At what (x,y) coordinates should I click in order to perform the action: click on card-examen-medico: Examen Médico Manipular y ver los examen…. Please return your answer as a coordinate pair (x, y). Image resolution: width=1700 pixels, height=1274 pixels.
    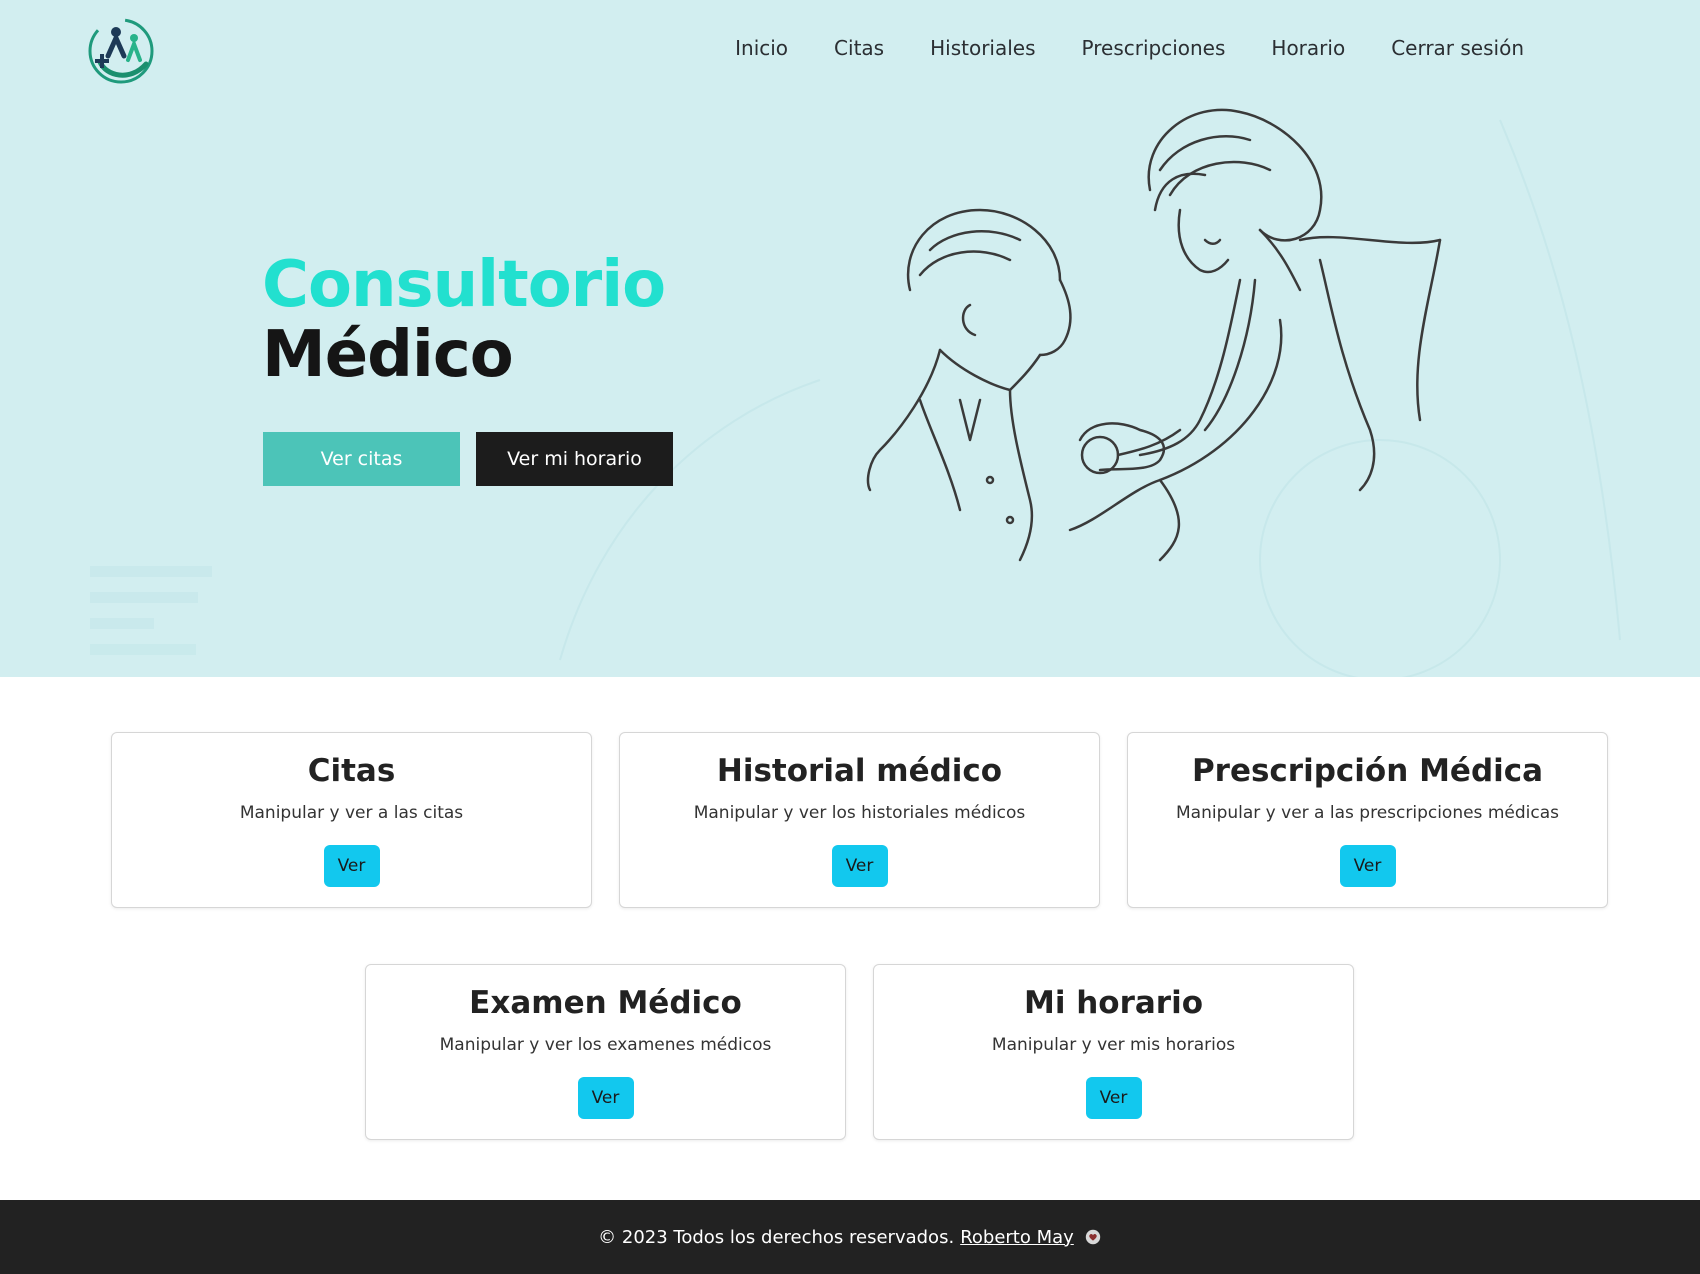
    Looking at the image, I should click on (605, 1052).